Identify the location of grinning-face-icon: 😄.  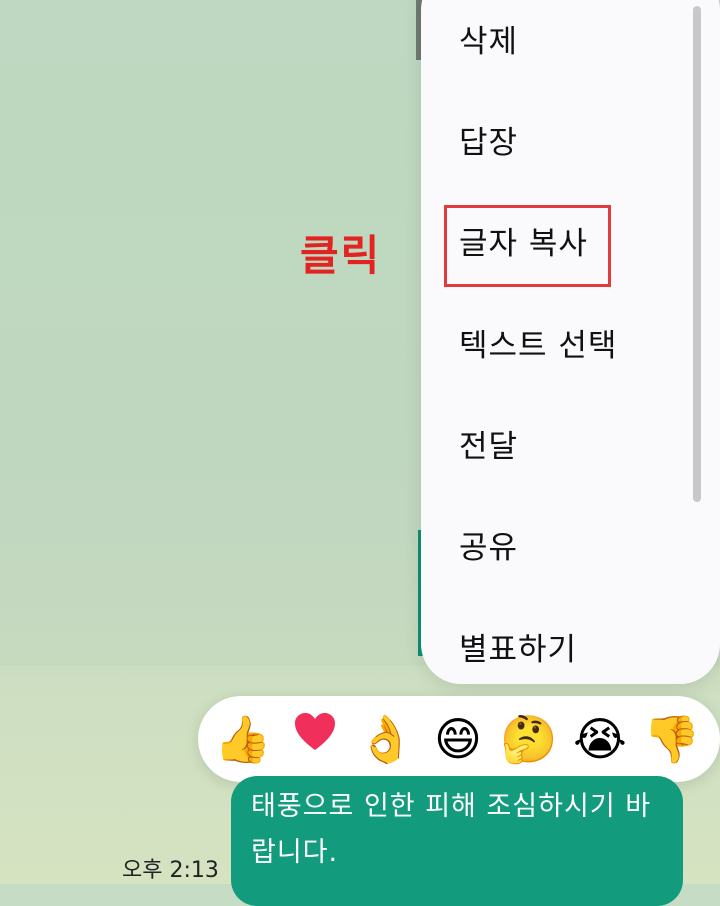
(458, 739).